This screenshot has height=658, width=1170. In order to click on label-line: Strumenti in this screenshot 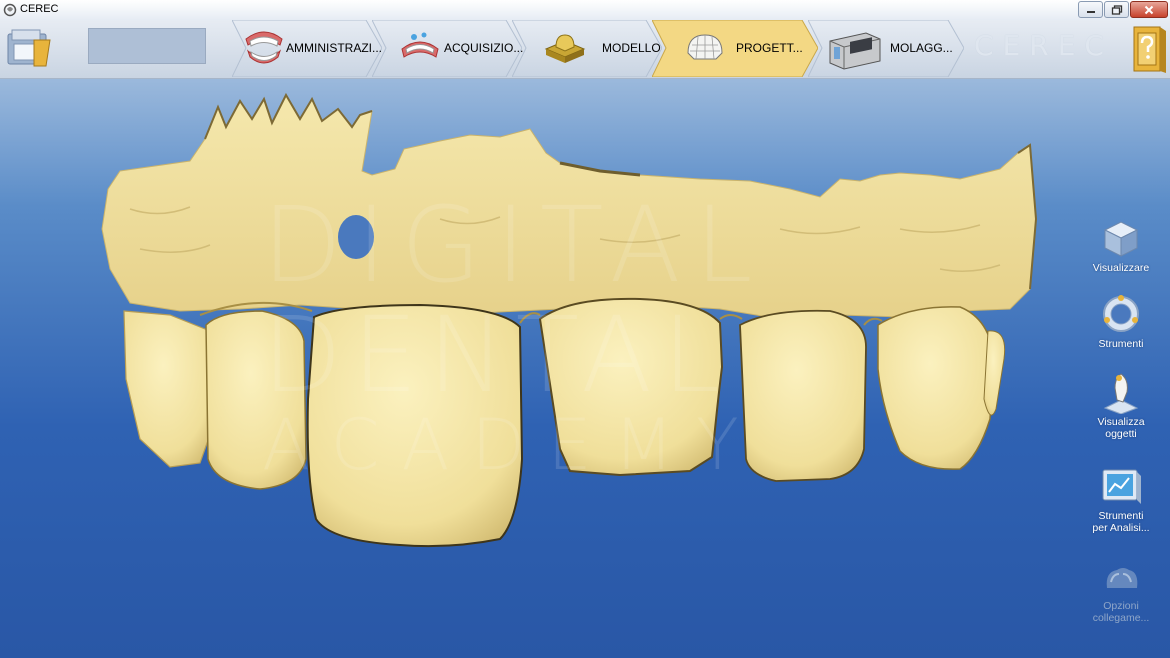, I will do `click(1121, 516)`.